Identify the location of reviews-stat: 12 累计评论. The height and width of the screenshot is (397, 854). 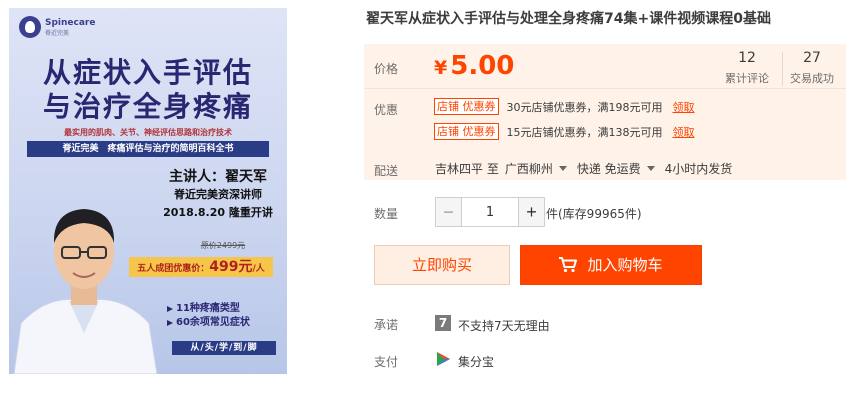
(747, 68).